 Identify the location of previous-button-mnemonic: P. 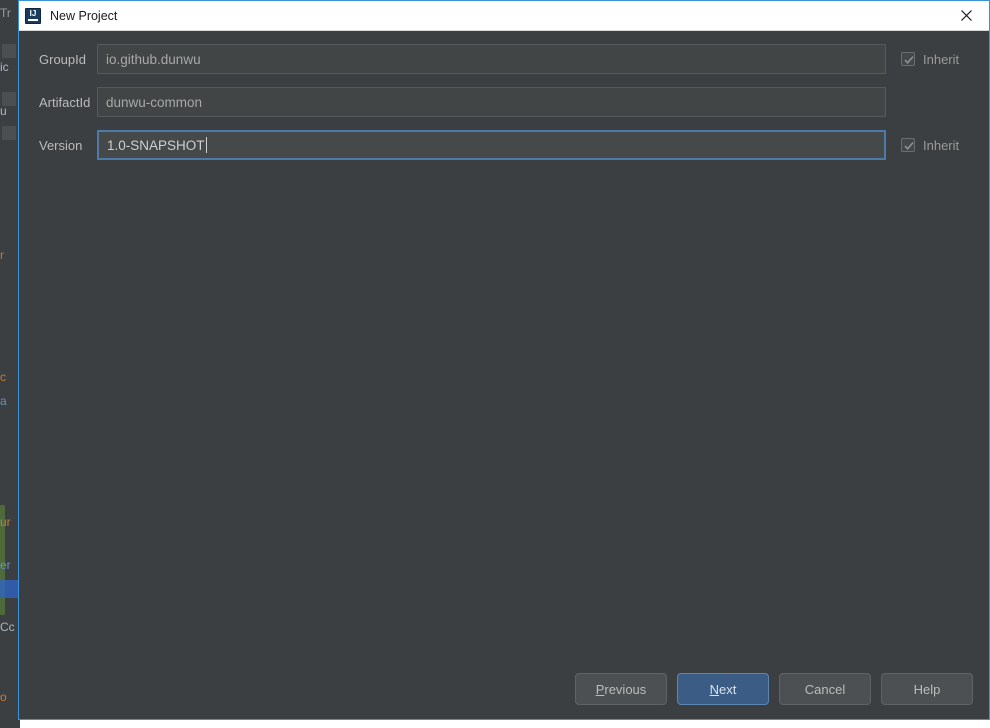
(600, 689).